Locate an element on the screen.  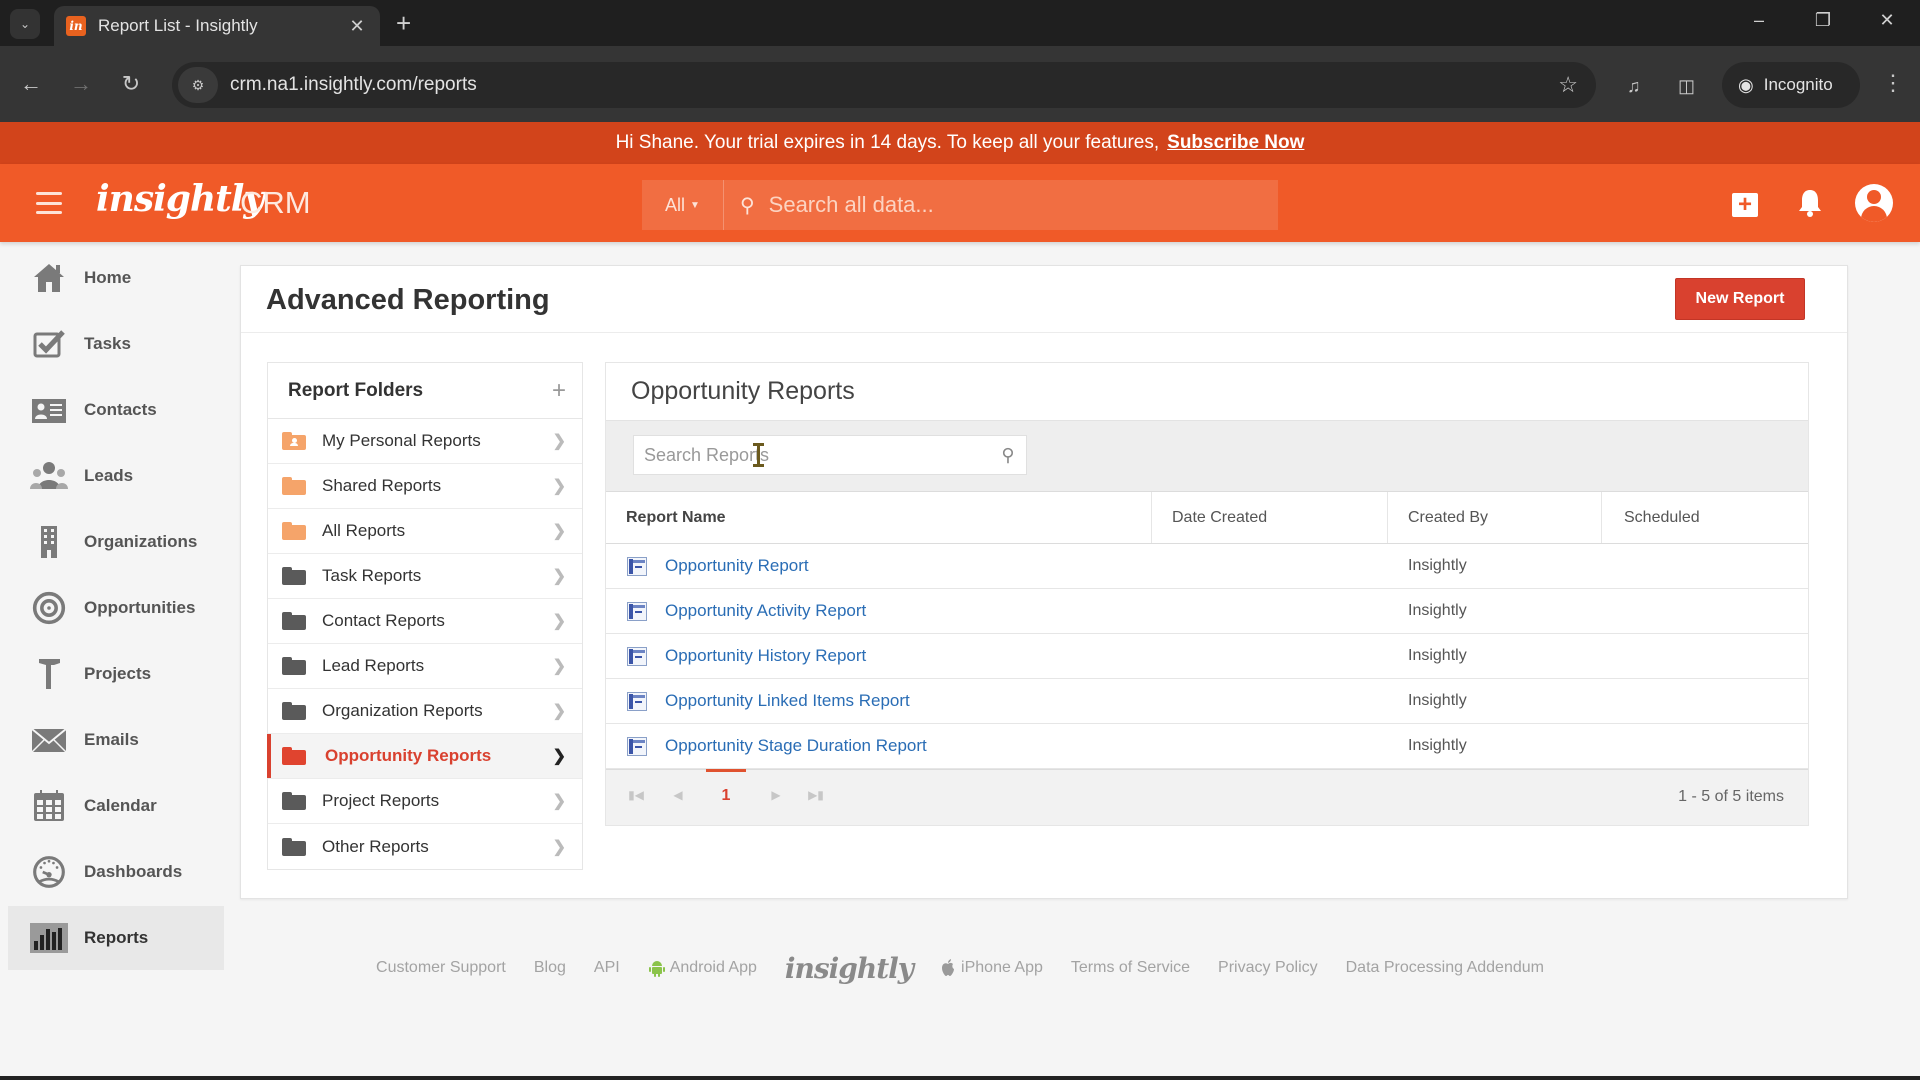
folder-label: Contact Reports is located at coordinates (383, 620).